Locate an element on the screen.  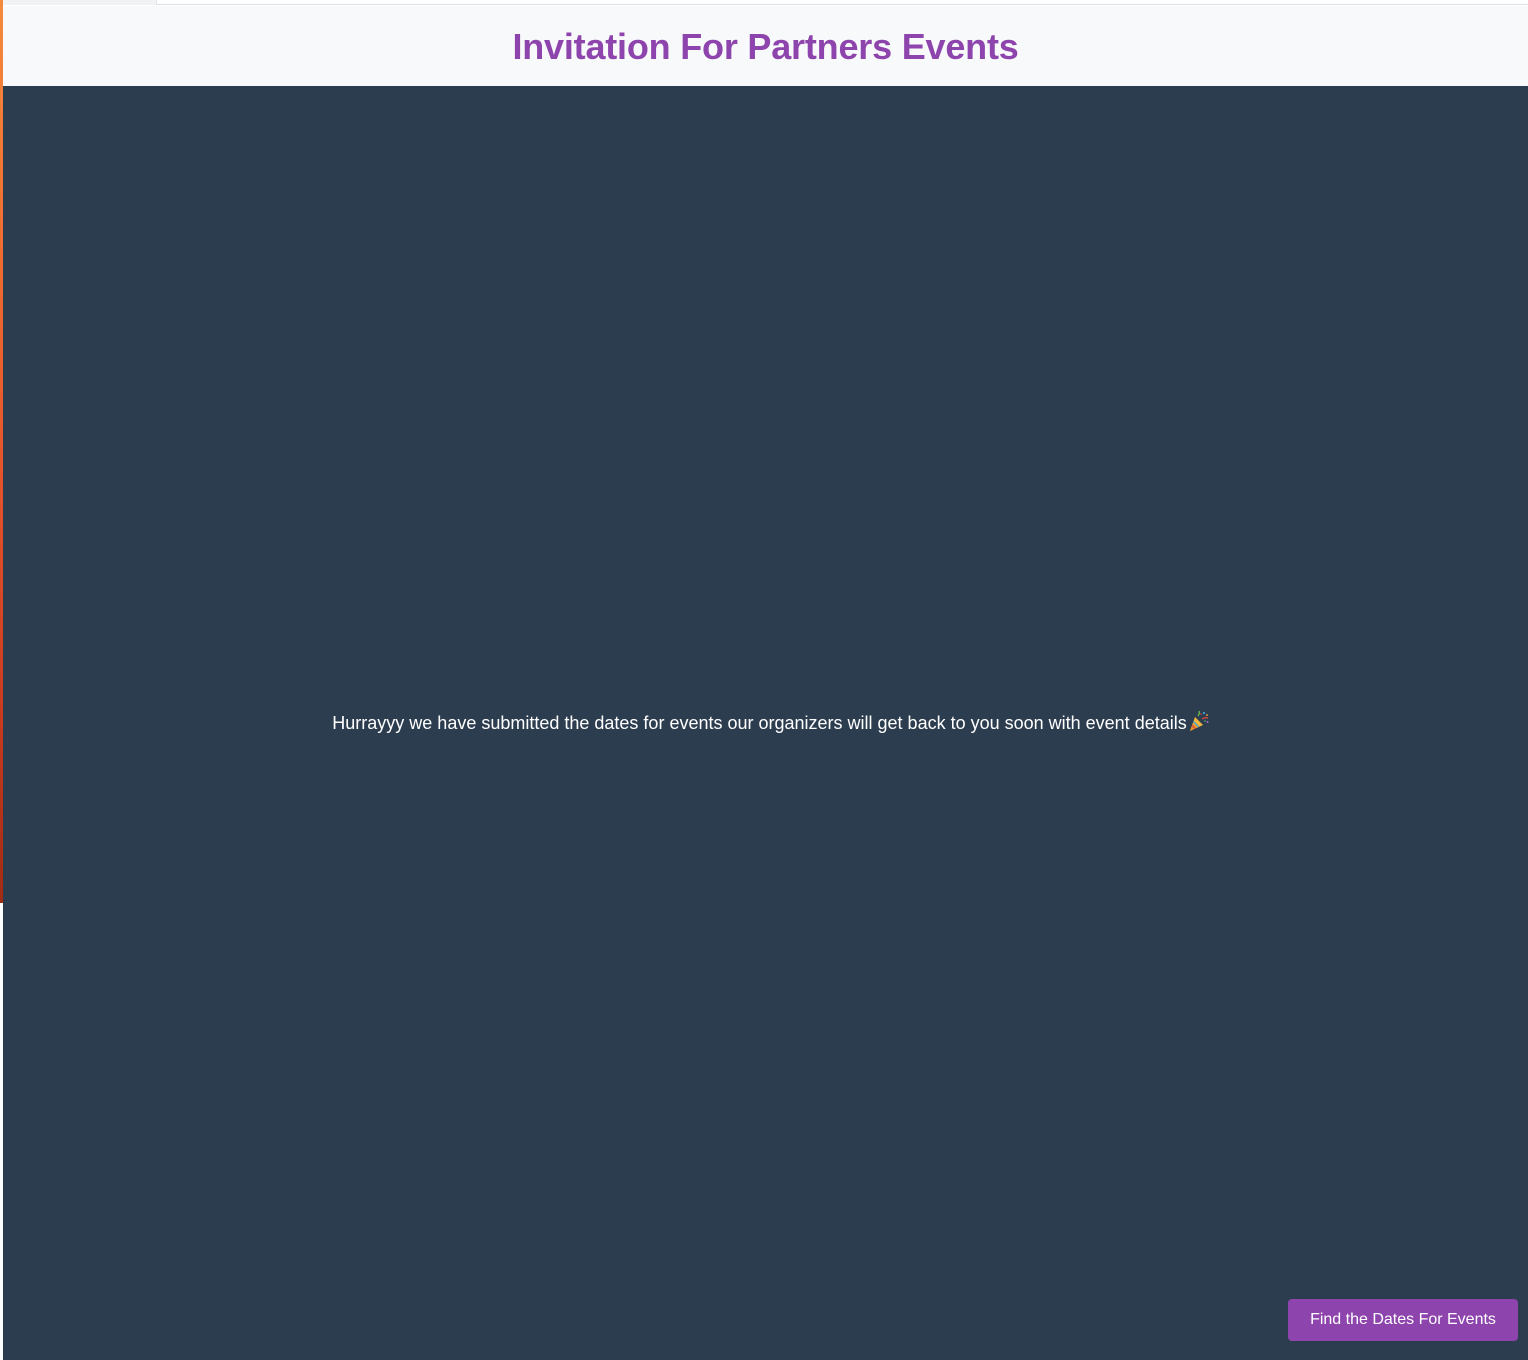
page-title: Invitation For Partners Events is located at coordinates (765, 46).